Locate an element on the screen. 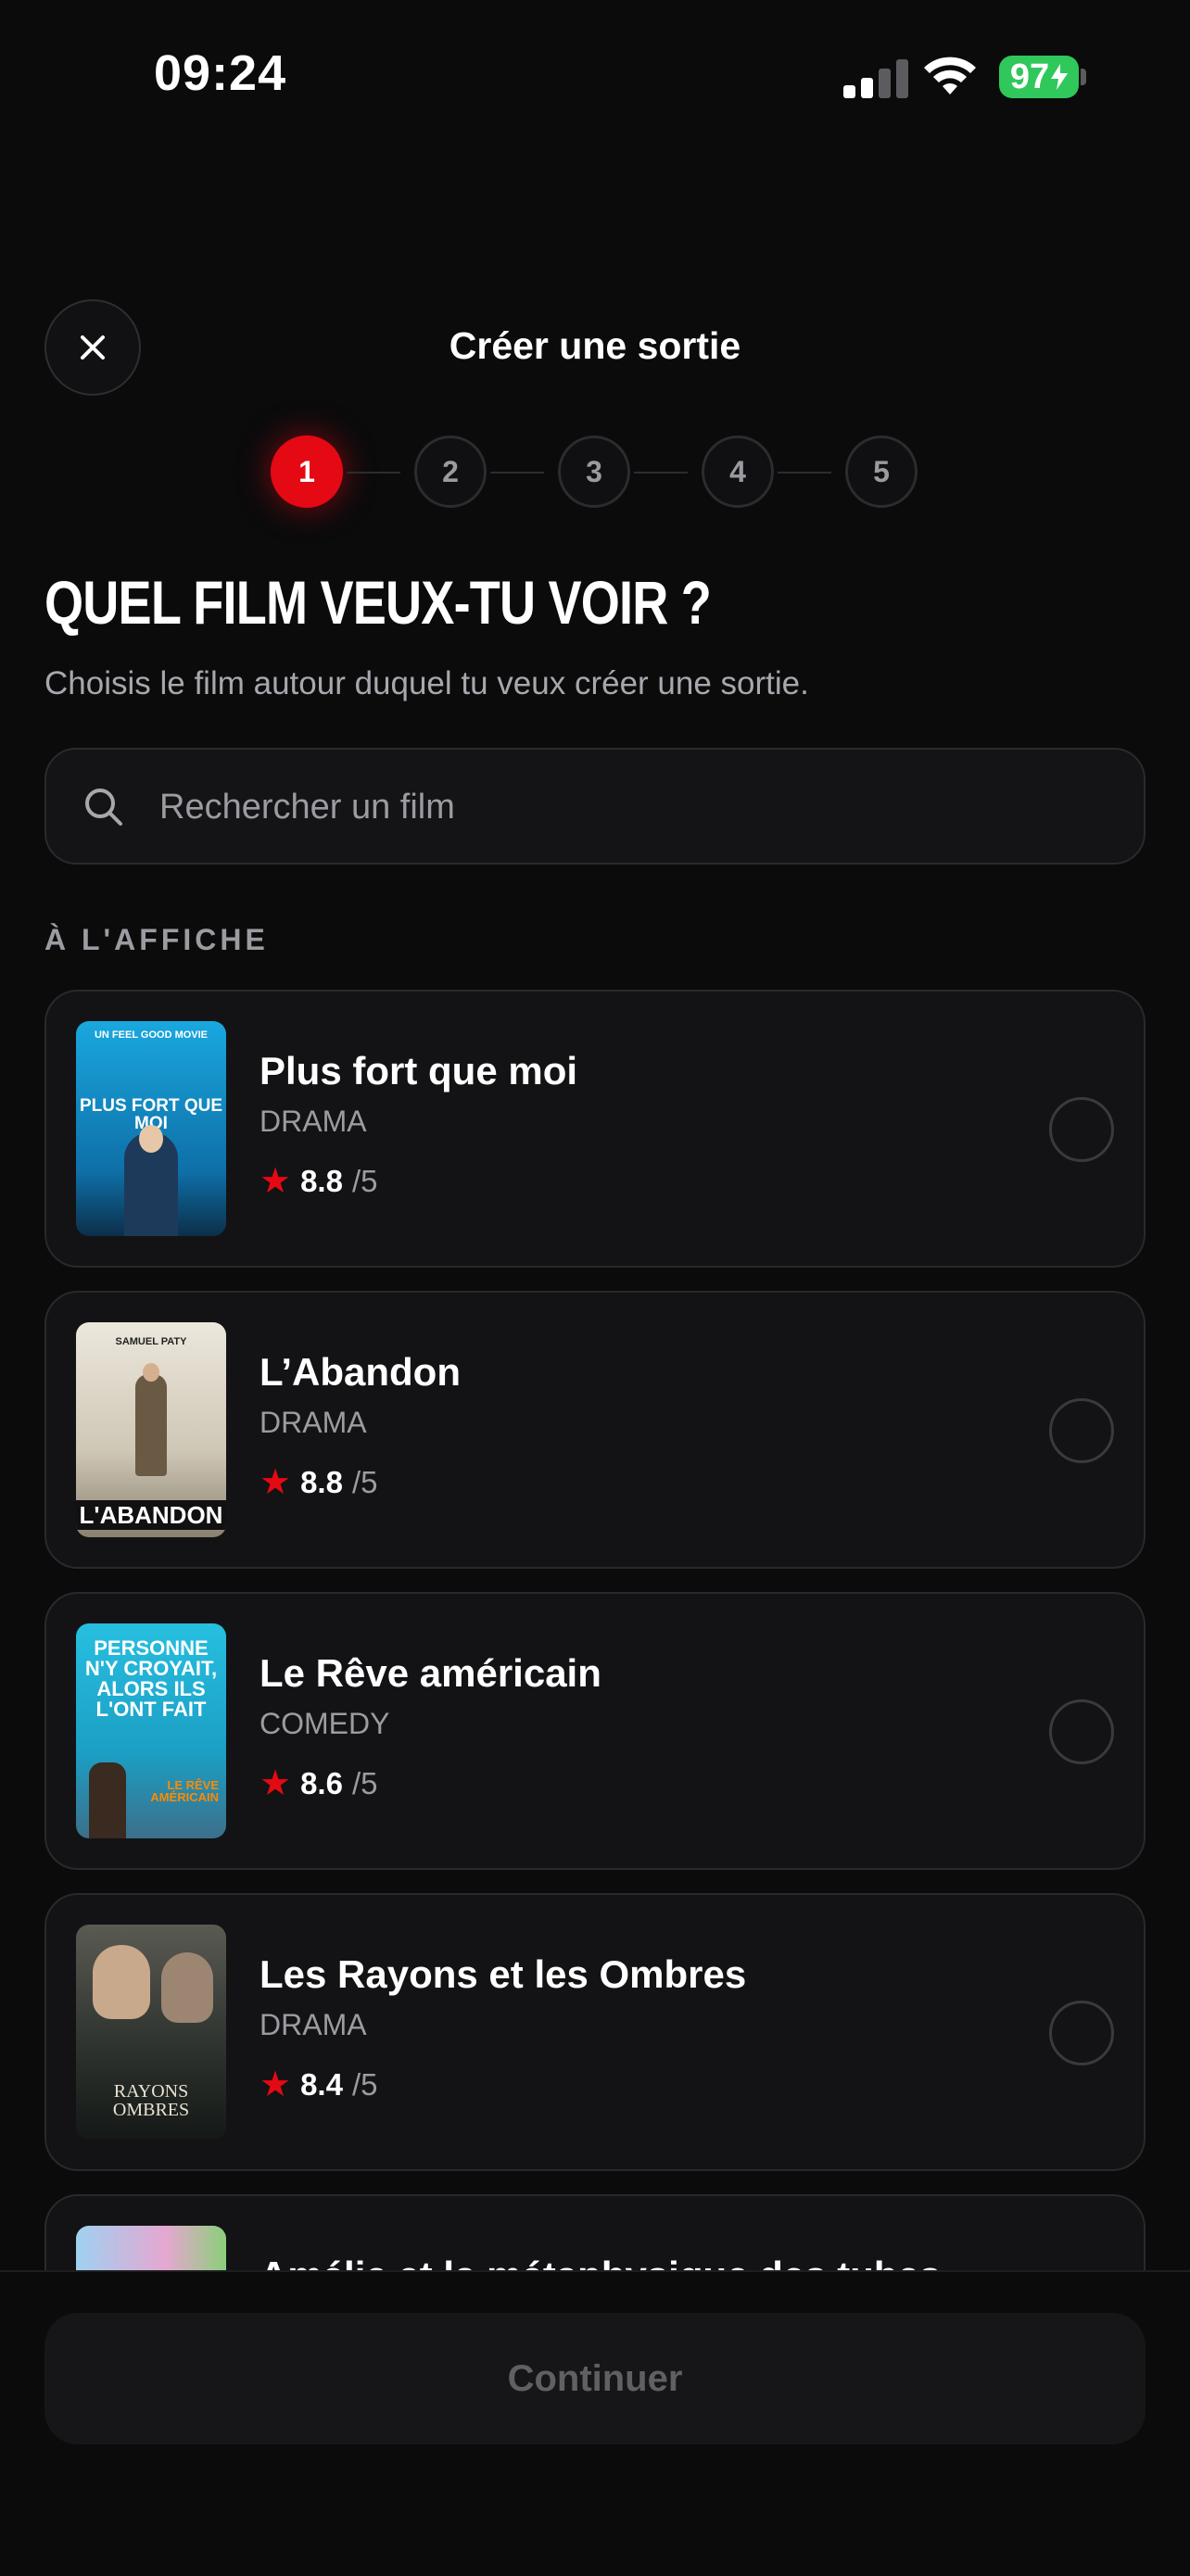  battery-cap is located at coordinates (1083, 77).